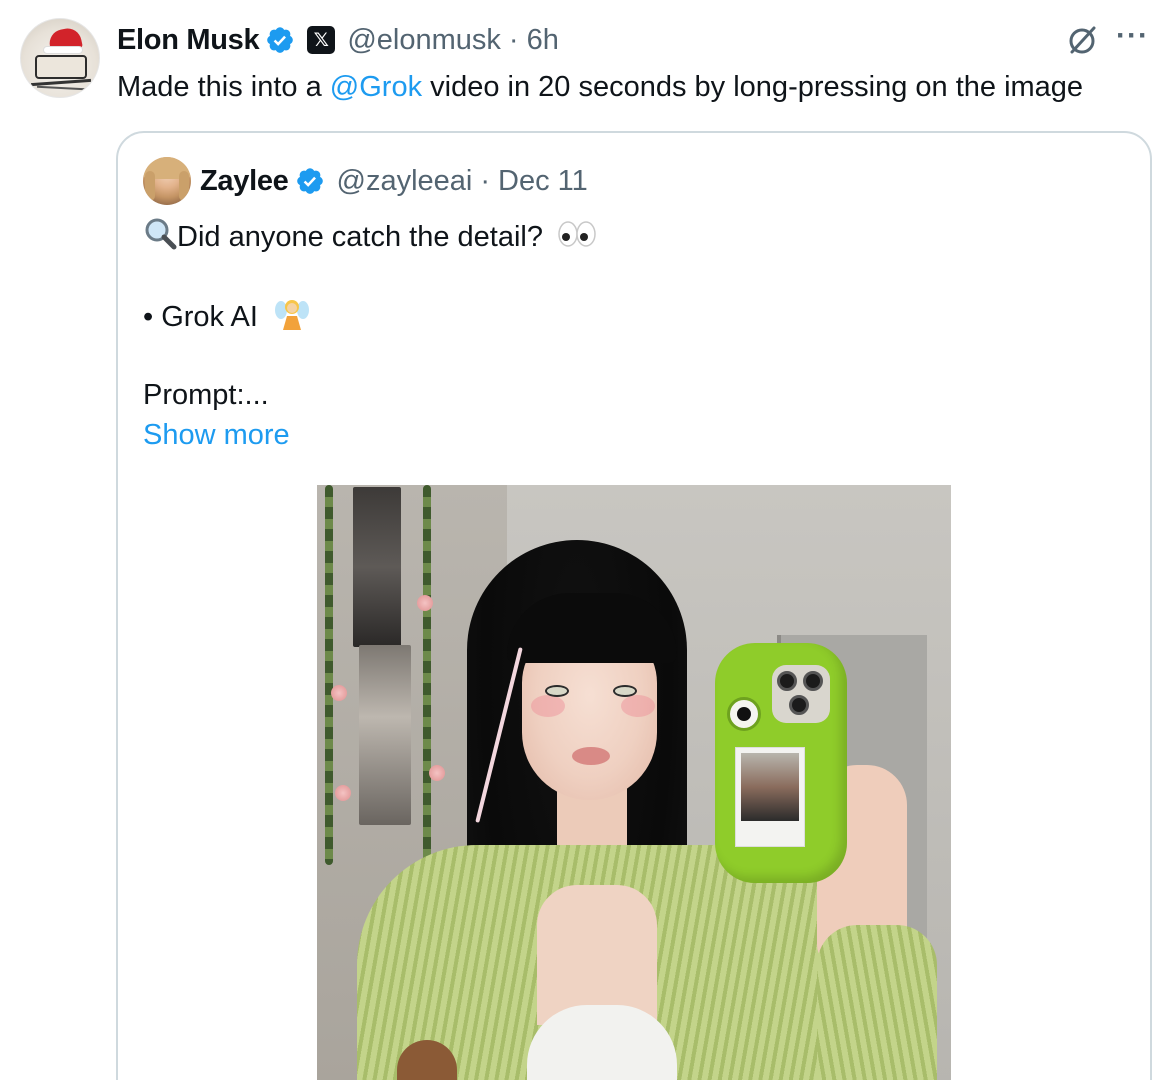 The height and width of the screenshot is (1080, 1176). What do you see at coordinates (1134, 37) in the screenshot?
I see `more-options-icon: ···` at bounding box center [1134, 37].